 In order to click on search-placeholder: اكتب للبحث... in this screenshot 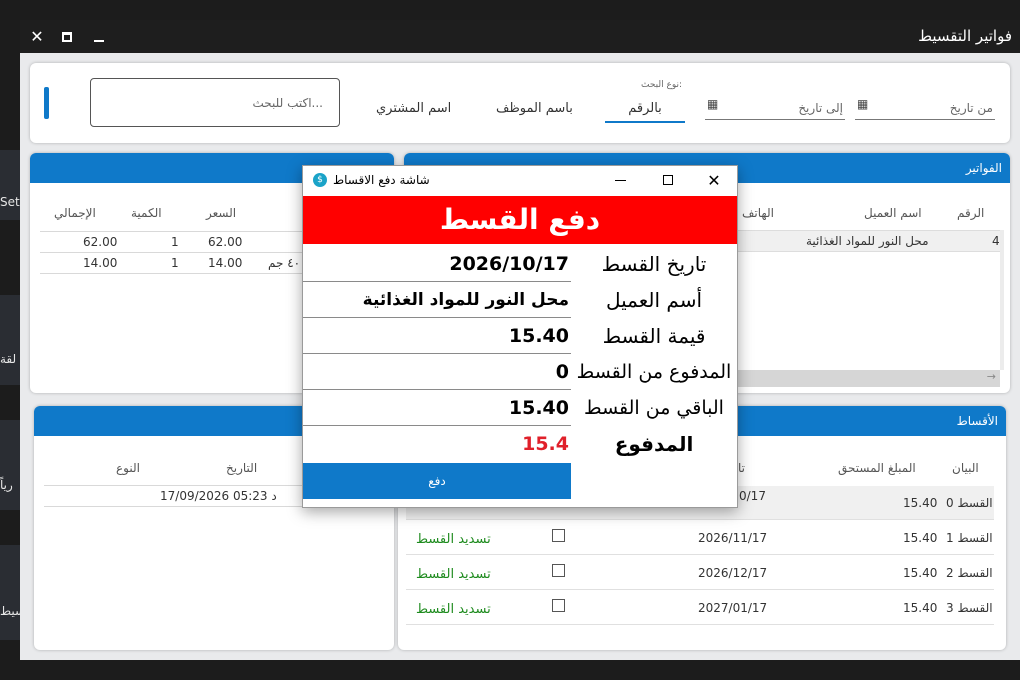, I will do `click(288, 103)`.